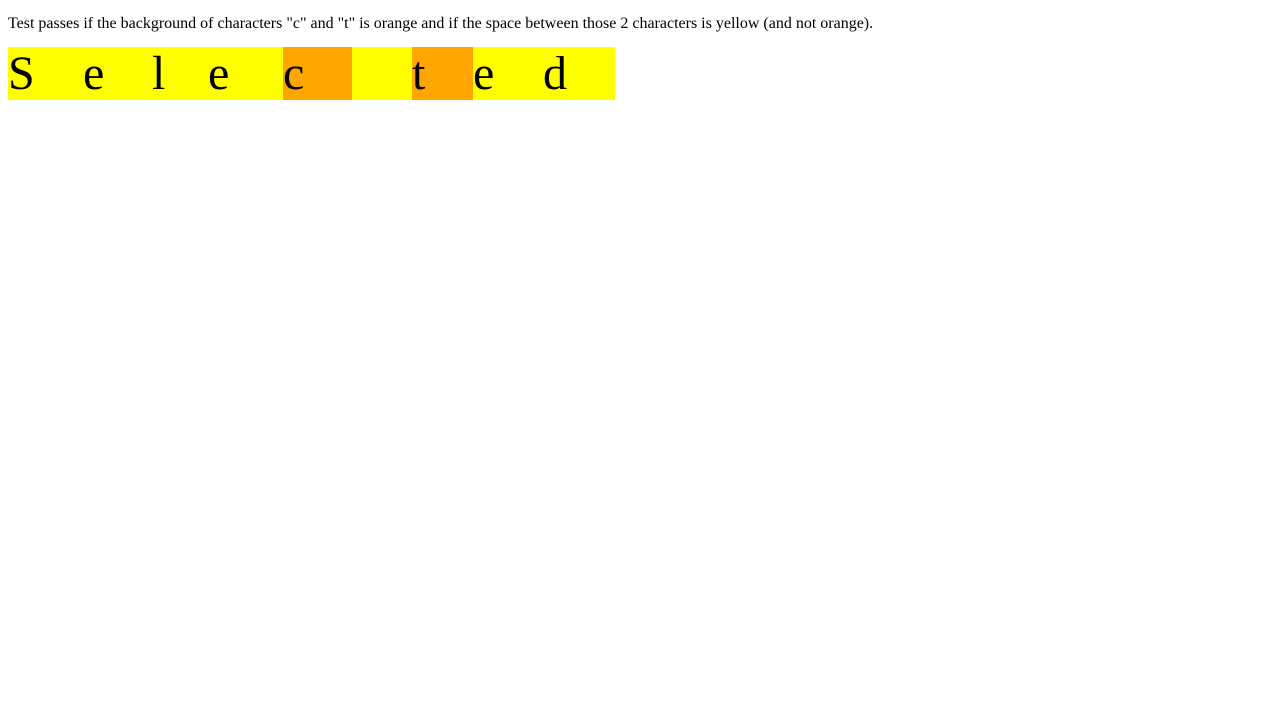 This screenshot has width=1280, height=720. I want to click on character-d: d, so click(579, 73).